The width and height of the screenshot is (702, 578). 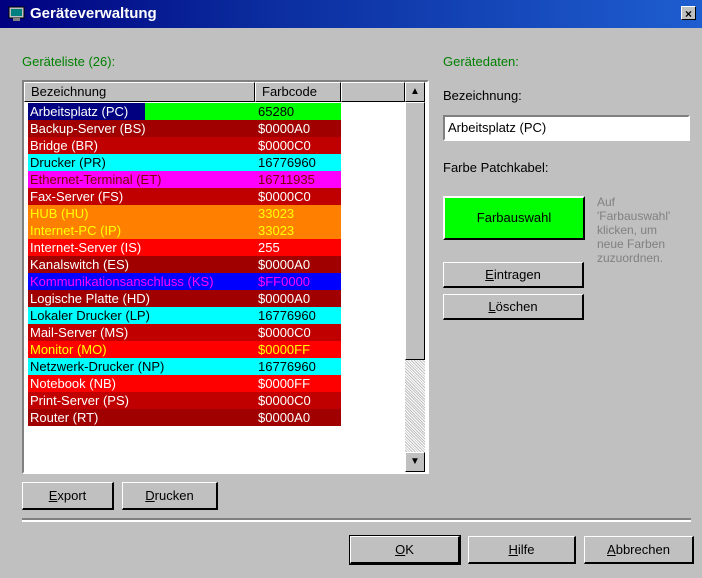 I want to click on table-row: Mail-Server (MS) $0000C0, so click(x=184, y=332).